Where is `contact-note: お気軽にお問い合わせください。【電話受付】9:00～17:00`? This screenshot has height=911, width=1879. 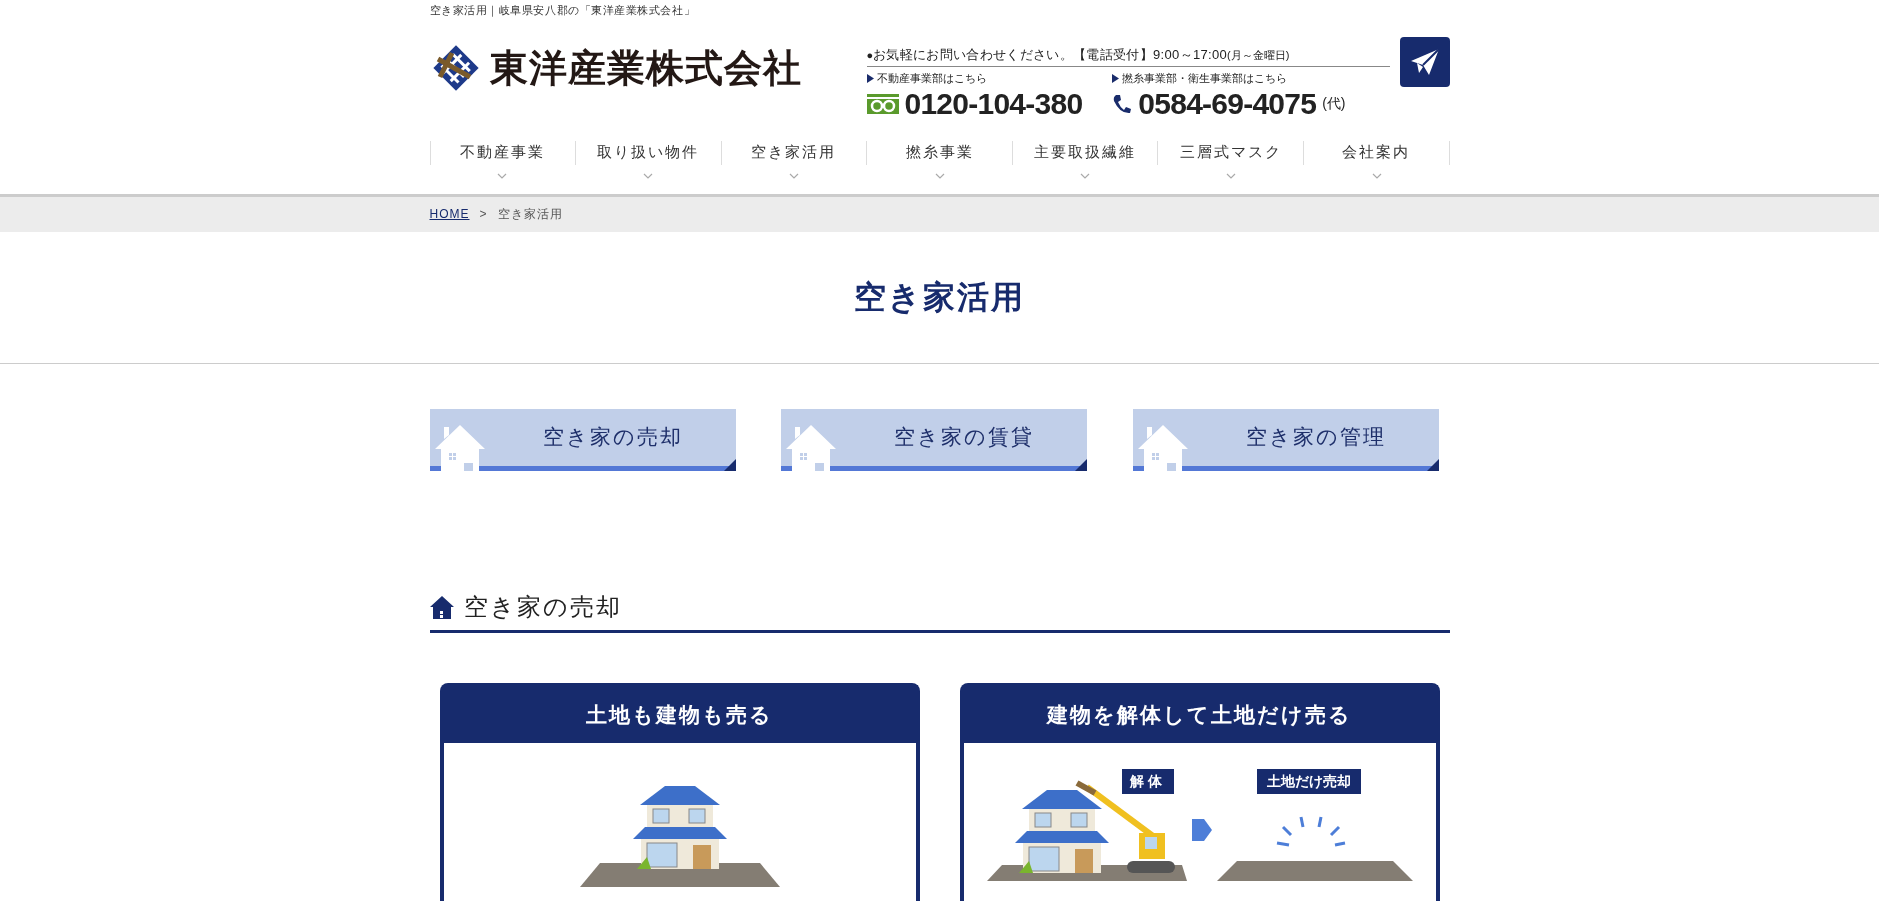
contact-note: お気軽にお問い合わせください。【電話受付】9:00～17:00 is located at coordinates (1050, 54).